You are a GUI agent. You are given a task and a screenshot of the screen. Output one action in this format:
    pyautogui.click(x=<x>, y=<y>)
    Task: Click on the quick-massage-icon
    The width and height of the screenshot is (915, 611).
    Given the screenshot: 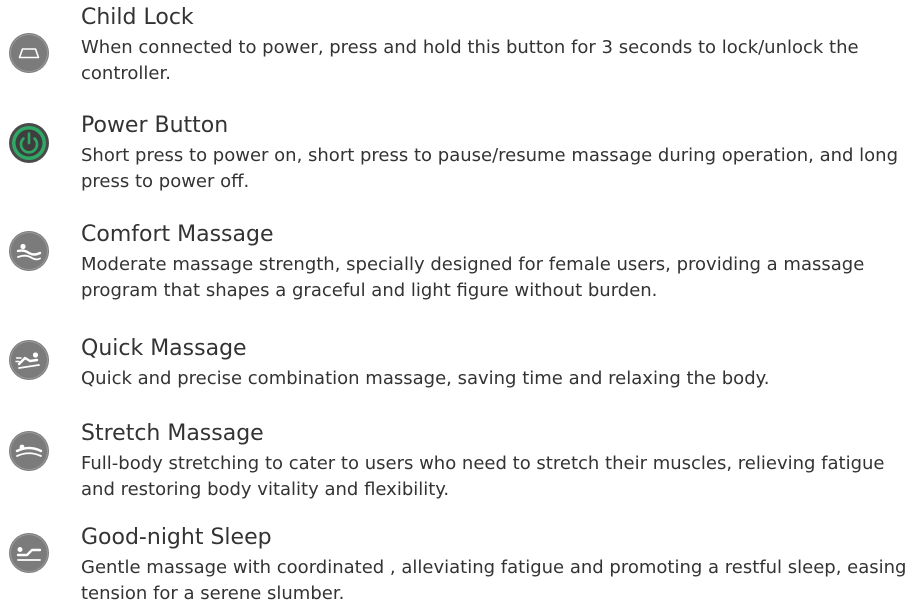 What is the action you would take?
    pyautogui.click(x=29, y=360)
    